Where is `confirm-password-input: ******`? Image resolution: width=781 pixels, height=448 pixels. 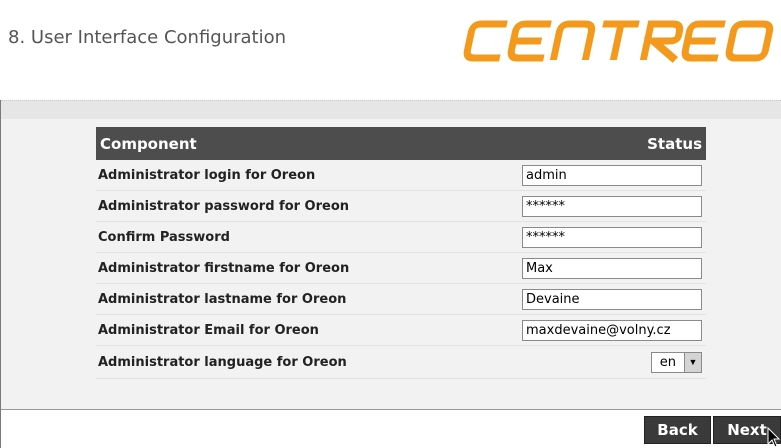
confirm-password-input: ****** is located at coordinates (612, 237).